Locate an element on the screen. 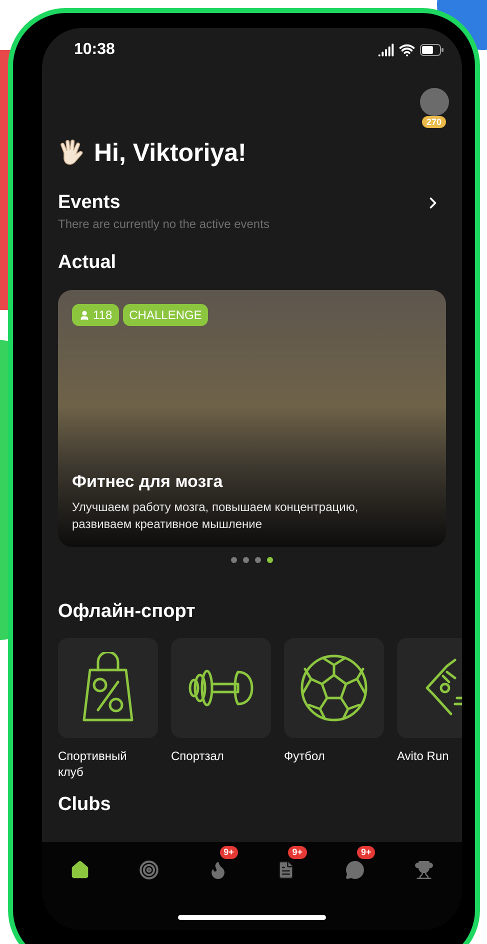 Image resolution: width=487 pixels, height=944 pixels. document-icon is located at coordinates (286, 870).